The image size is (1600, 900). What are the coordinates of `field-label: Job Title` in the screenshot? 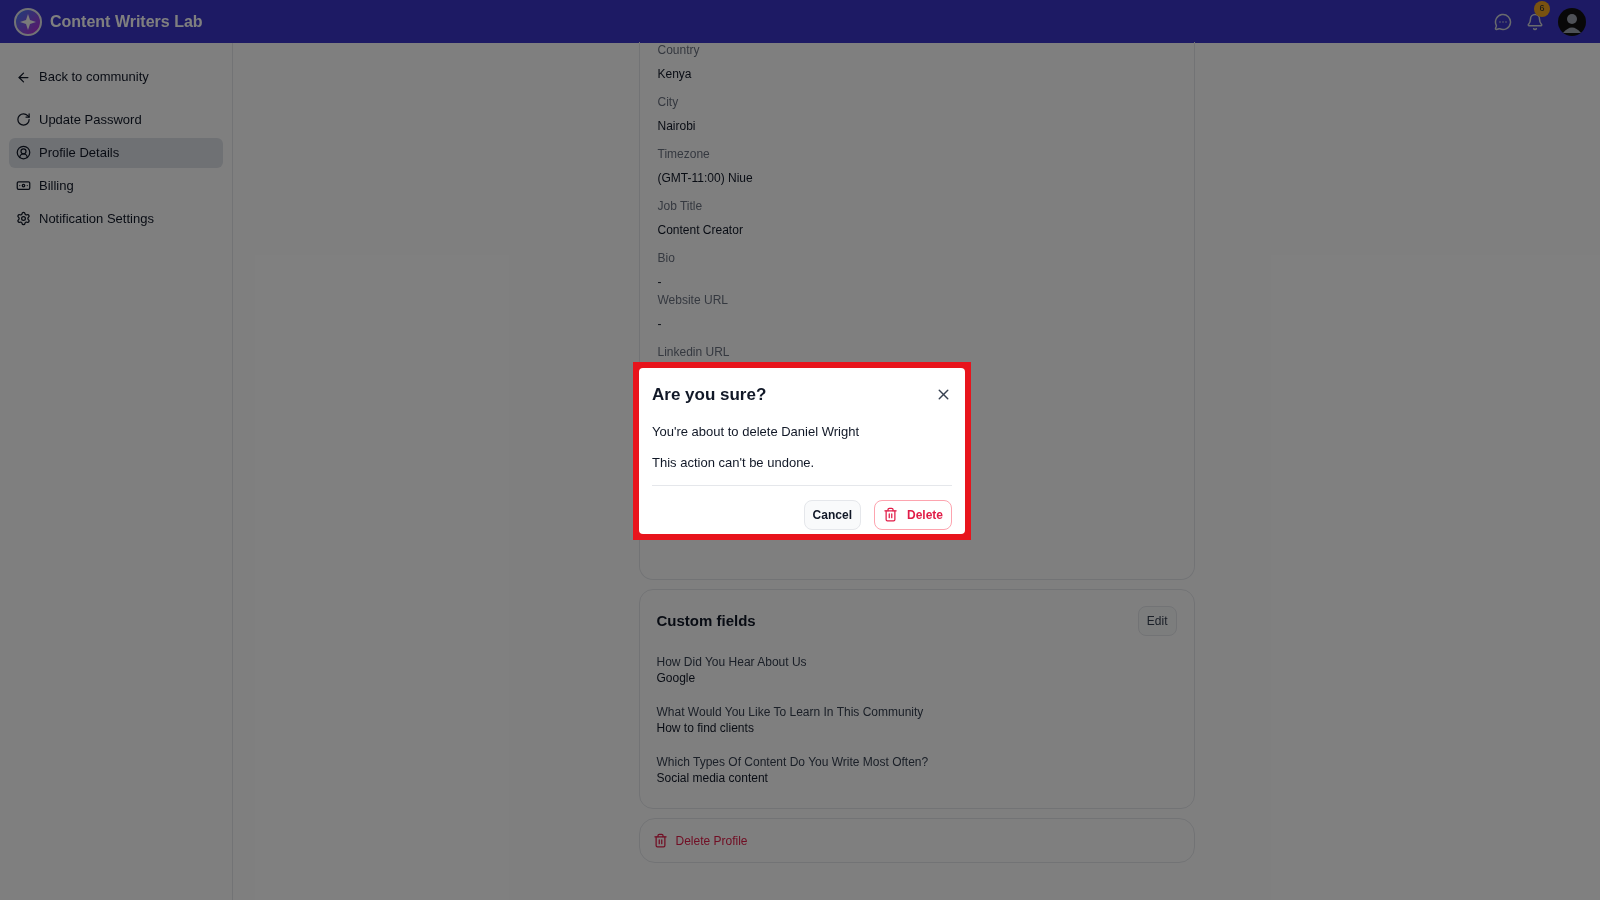 It's located at (680, 206).